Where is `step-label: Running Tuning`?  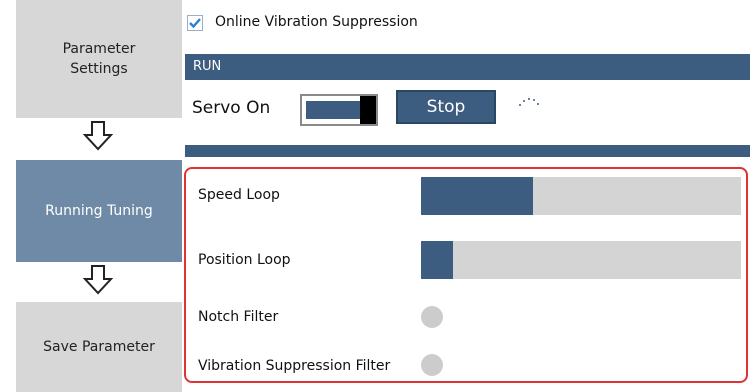
step-label: Running Tuning is located at coordinates (99, 211).